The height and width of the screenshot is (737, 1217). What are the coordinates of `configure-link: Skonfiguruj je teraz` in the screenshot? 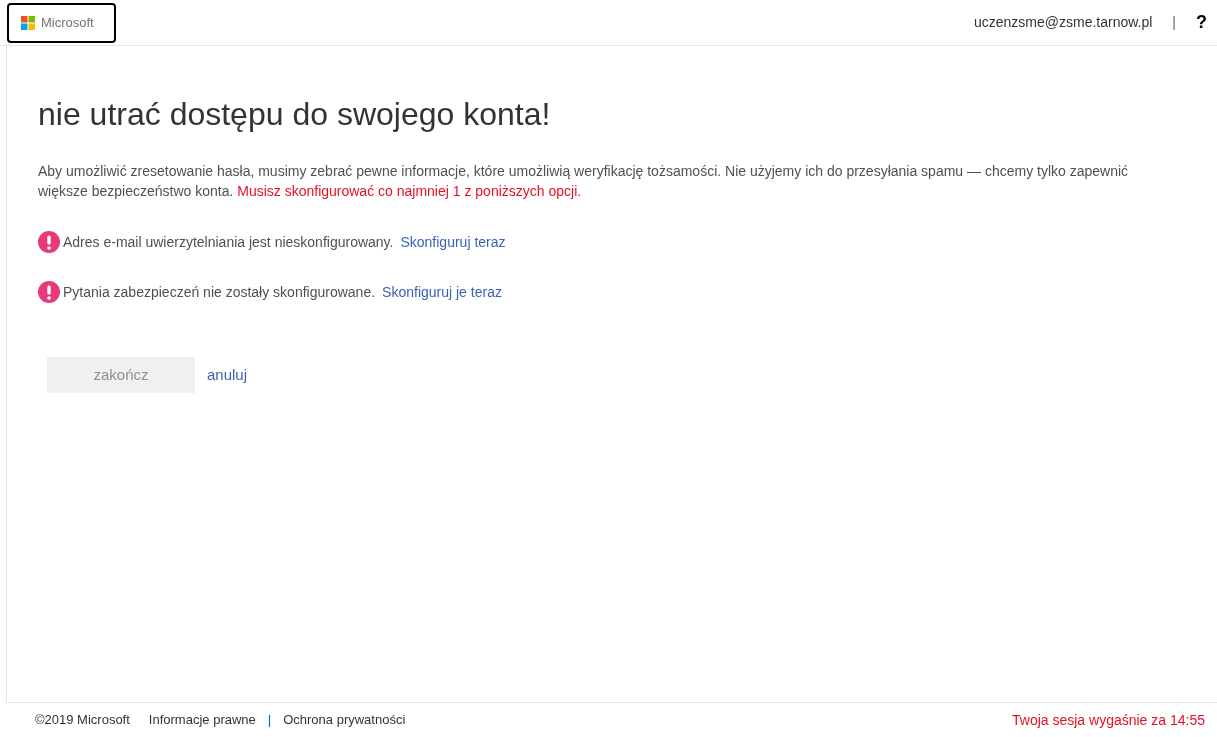 It's located at (442, 292).